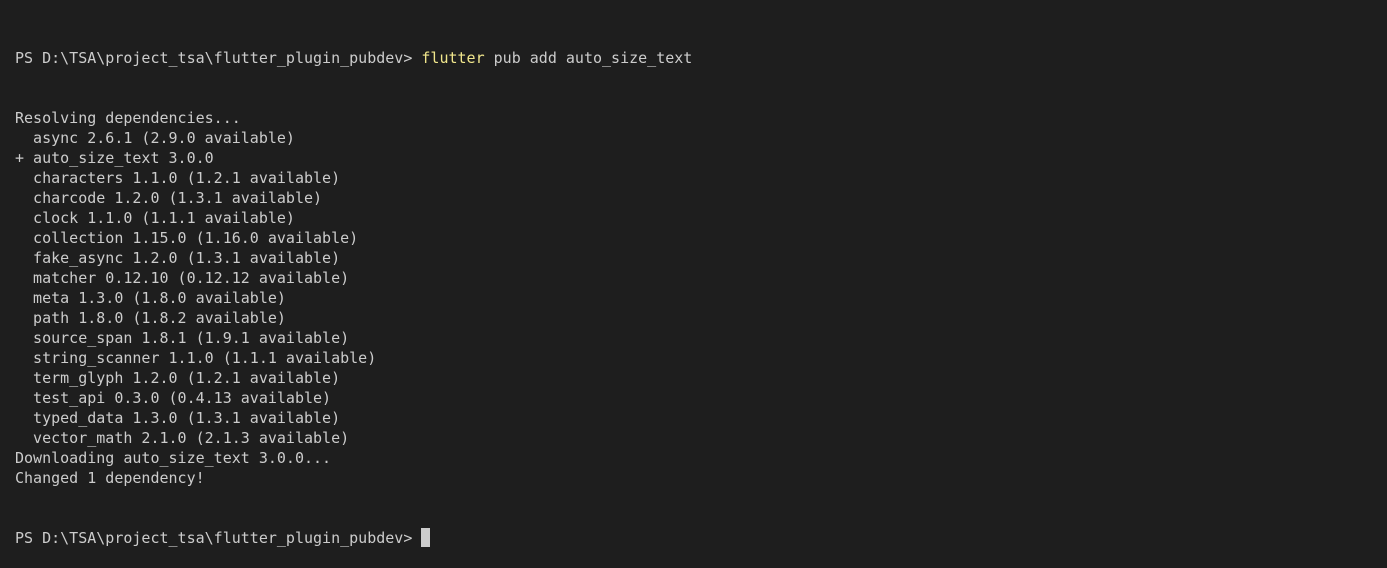 This screenshot has height=568, width=1387. I want to click on output-line: meta 1.3.0 (1.8.0 available), so click(150, 298).